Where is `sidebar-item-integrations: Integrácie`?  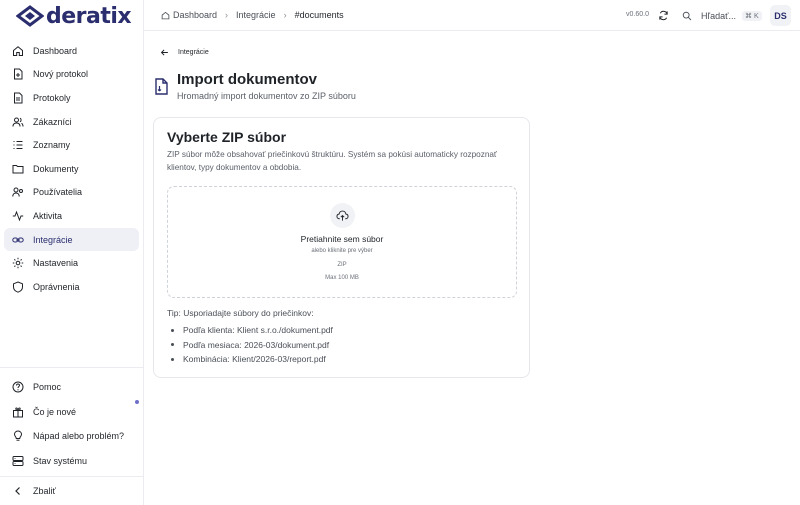 sidebar-item-integrations: Integrácie is located at coordinates (71, 239).